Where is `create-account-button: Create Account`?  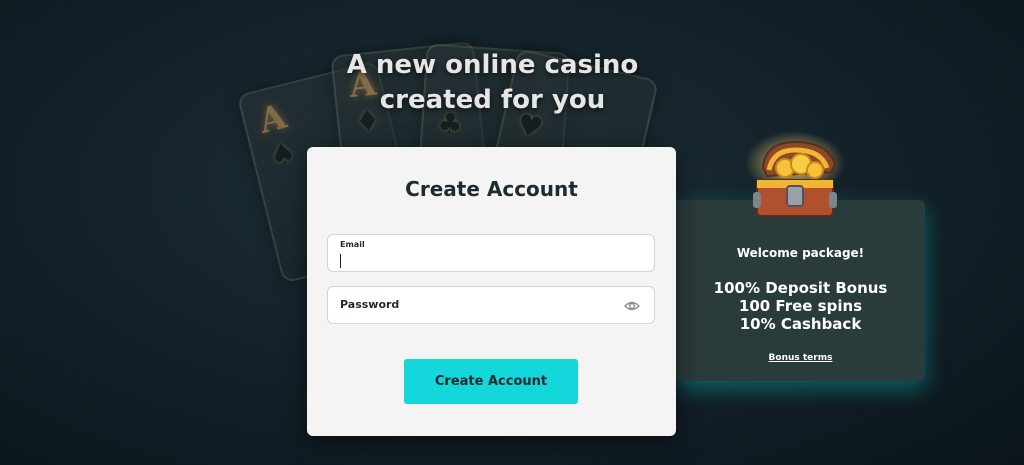 create-account-button: Create Account is located at coordinates (491, 381).